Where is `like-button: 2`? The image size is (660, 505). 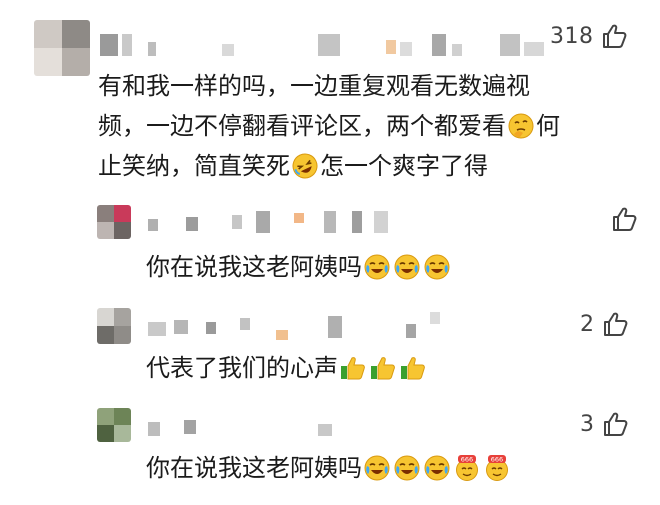
like-button: 2 is located at coordinates (604, 324).